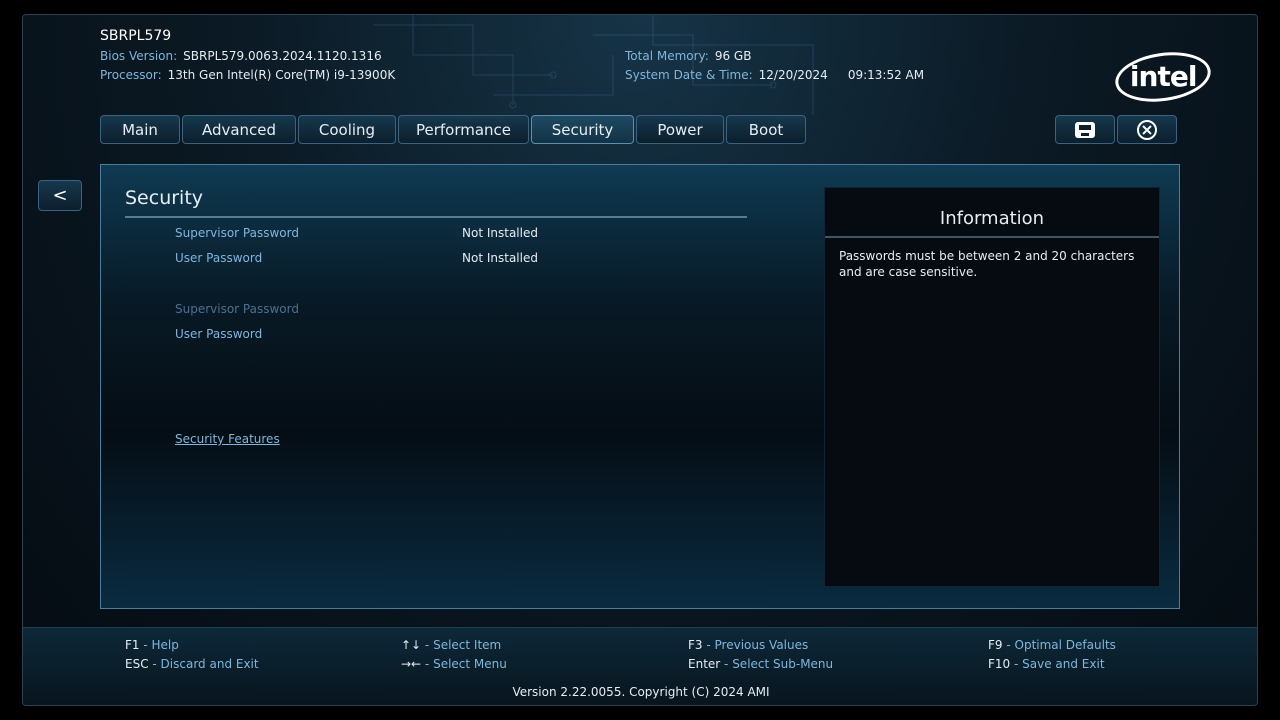  I want to click on help-key-esc: ESC - Discard and Exit, so click(192, 664).